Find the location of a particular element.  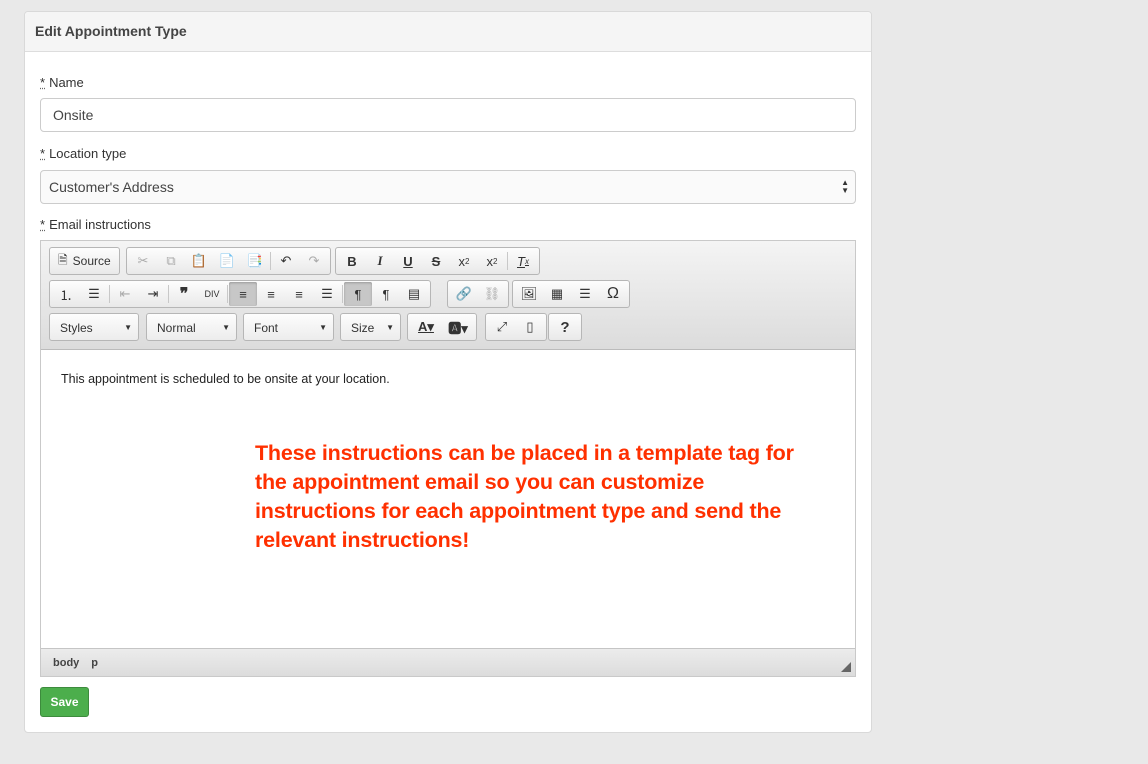

tools-group: ⤢ ▯ is located at coordinates (516, 327).